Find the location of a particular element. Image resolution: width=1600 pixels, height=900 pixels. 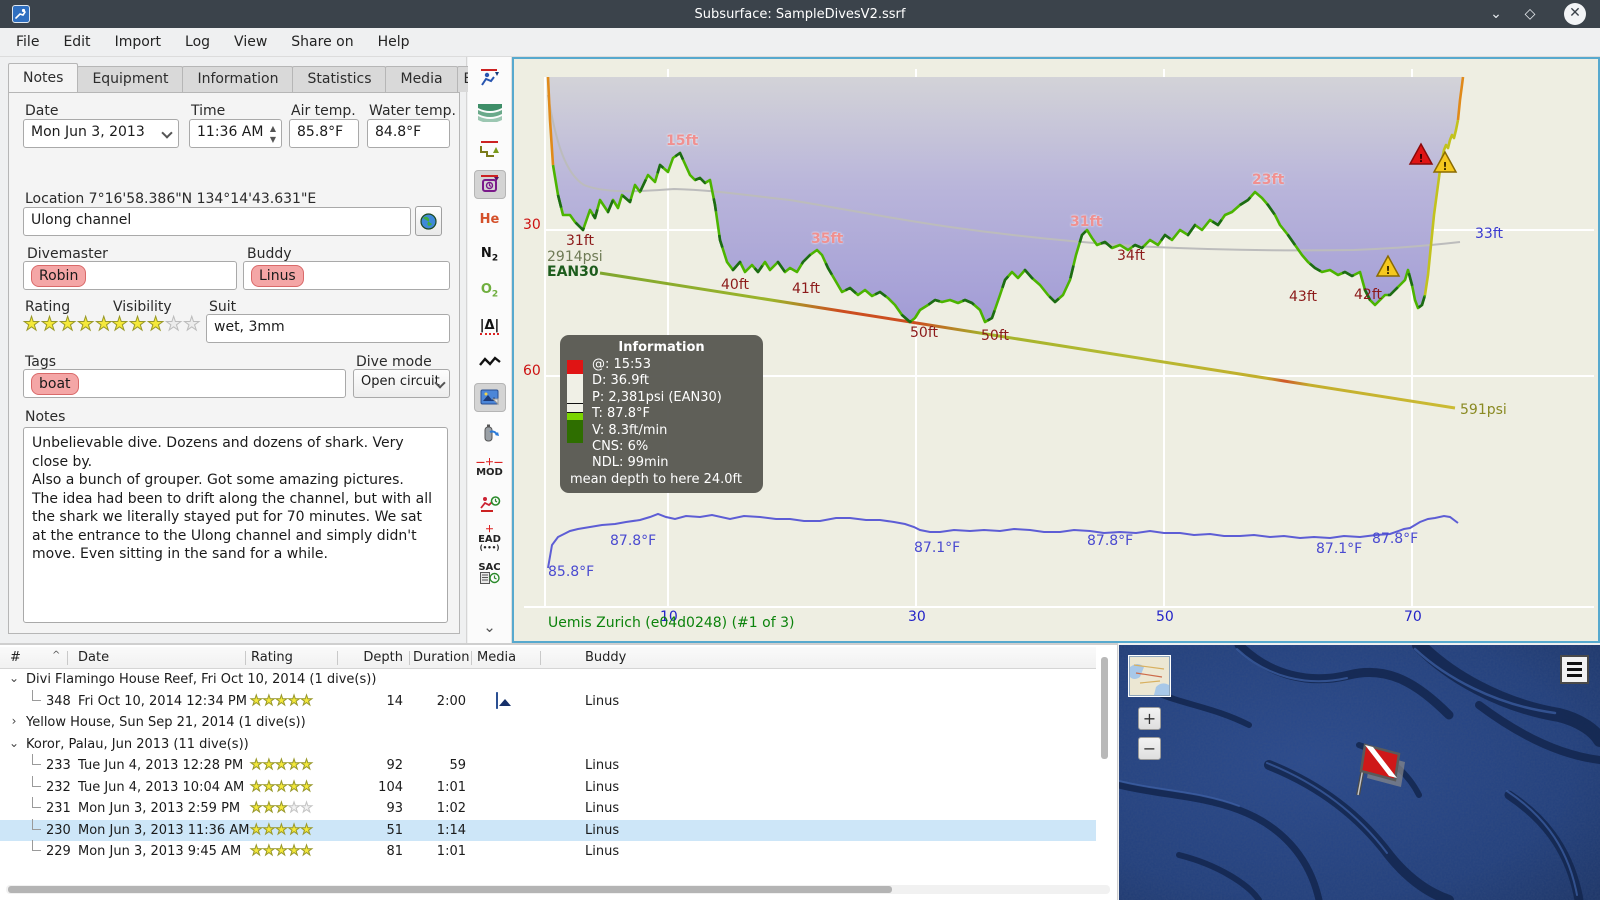

water-temp-value: 84.8°F is located at coordinates (398, 132).